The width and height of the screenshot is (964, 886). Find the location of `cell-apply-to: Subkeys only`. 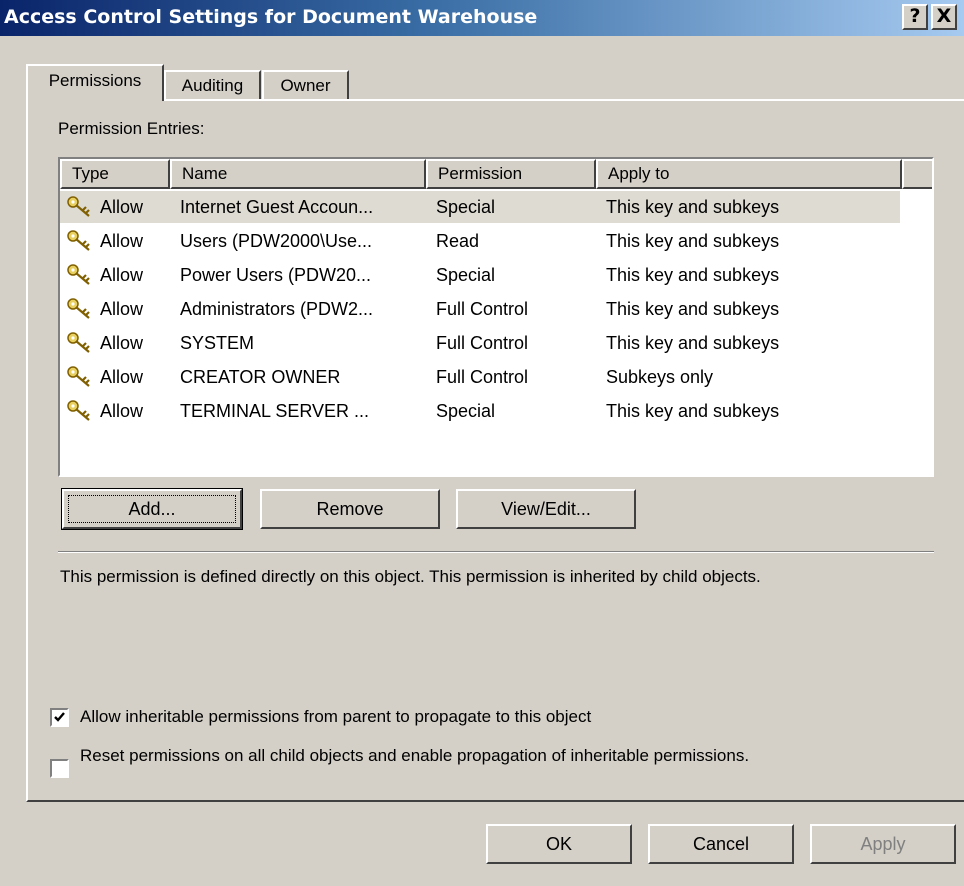

cell-apply-to: Subkeys only is located at coordinates (660, 377).